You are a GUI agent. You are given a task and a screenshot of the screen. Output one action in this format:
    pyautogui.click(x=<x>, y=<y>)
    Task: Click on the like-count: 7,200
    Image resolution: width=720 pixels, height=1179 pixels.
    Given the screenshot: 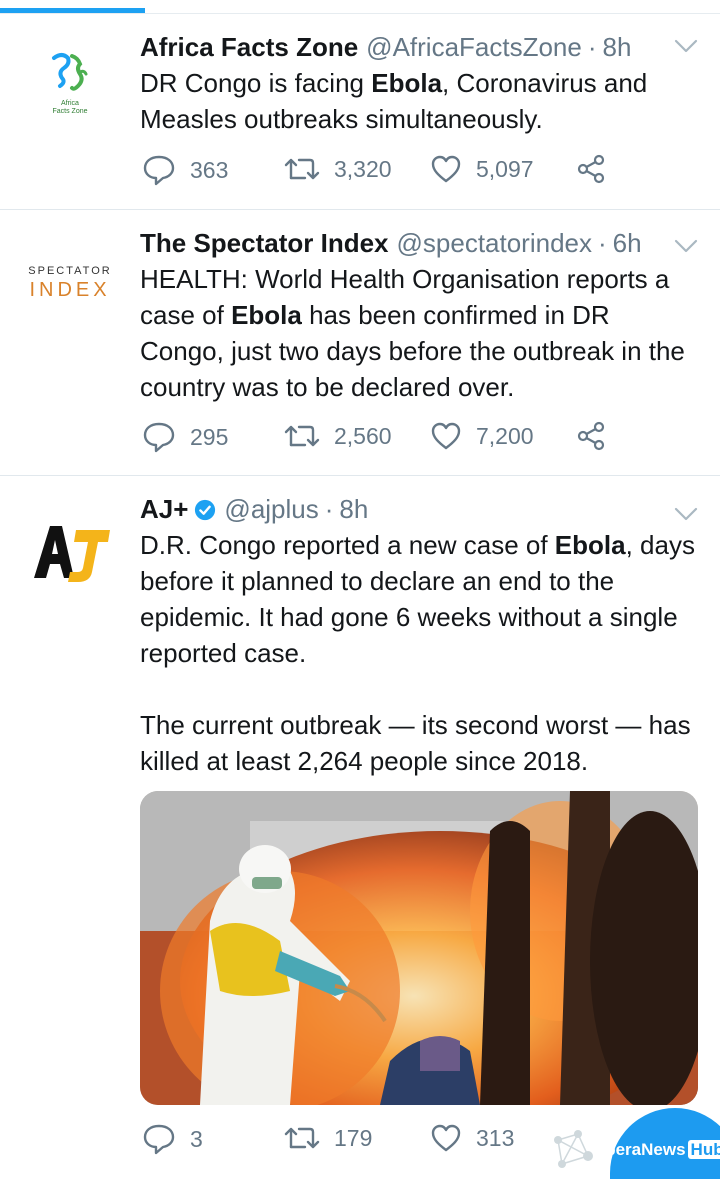 What is the action you would take?
    pyautogui.click(x=505, y=435)
    